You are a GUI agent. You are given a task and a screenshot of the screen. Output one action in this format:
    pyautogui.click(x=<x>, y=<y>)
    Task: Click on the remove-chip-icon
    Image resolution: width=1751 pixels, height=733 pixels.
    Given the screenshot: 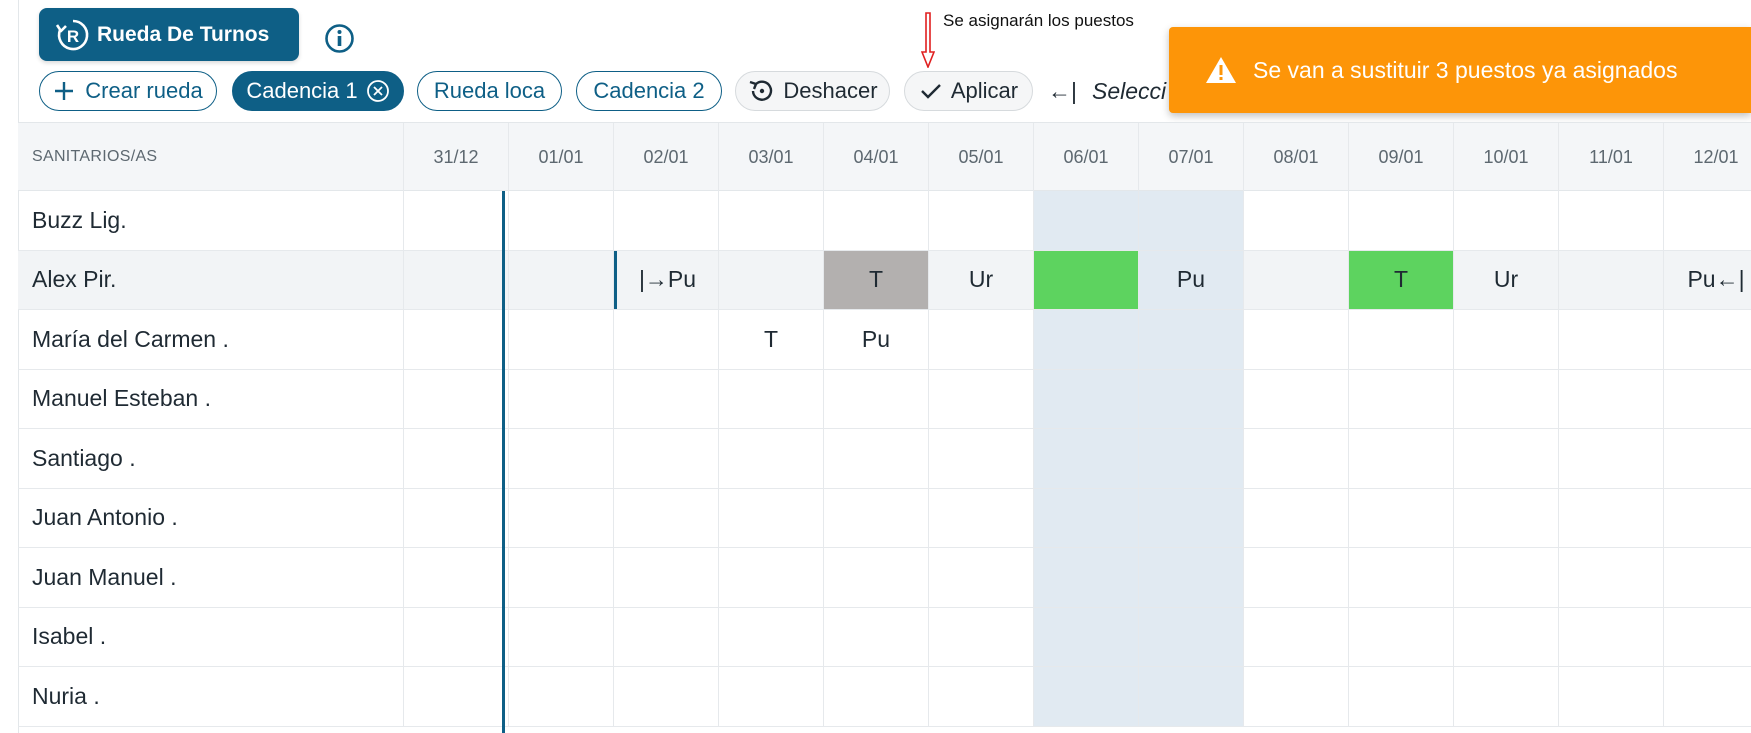 What is the action you would take?
    pyautogui.click(x=378, y=91)
    